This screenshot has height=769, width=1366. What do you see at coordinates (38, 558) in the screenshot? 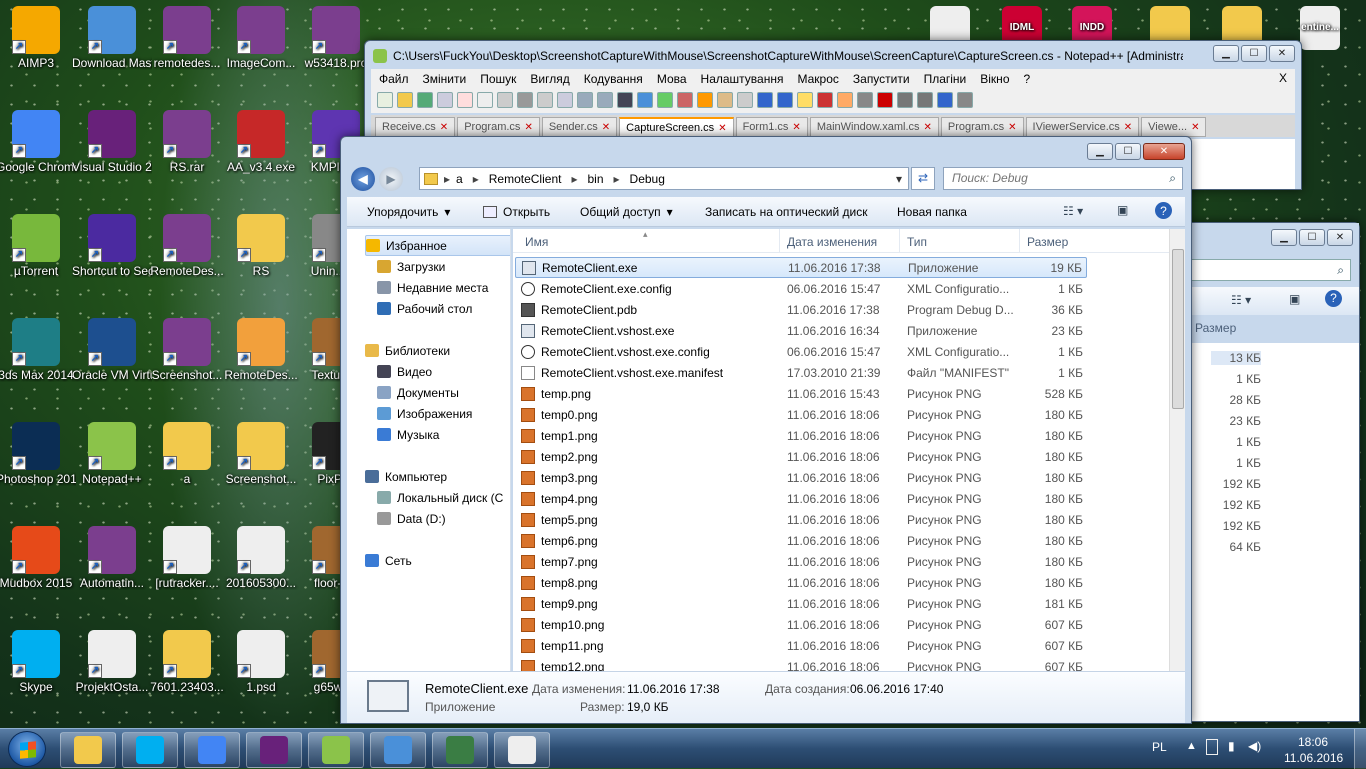
I see `desktop-icon: ↗ Mudbox 2015` at bounding box center [38, 558].